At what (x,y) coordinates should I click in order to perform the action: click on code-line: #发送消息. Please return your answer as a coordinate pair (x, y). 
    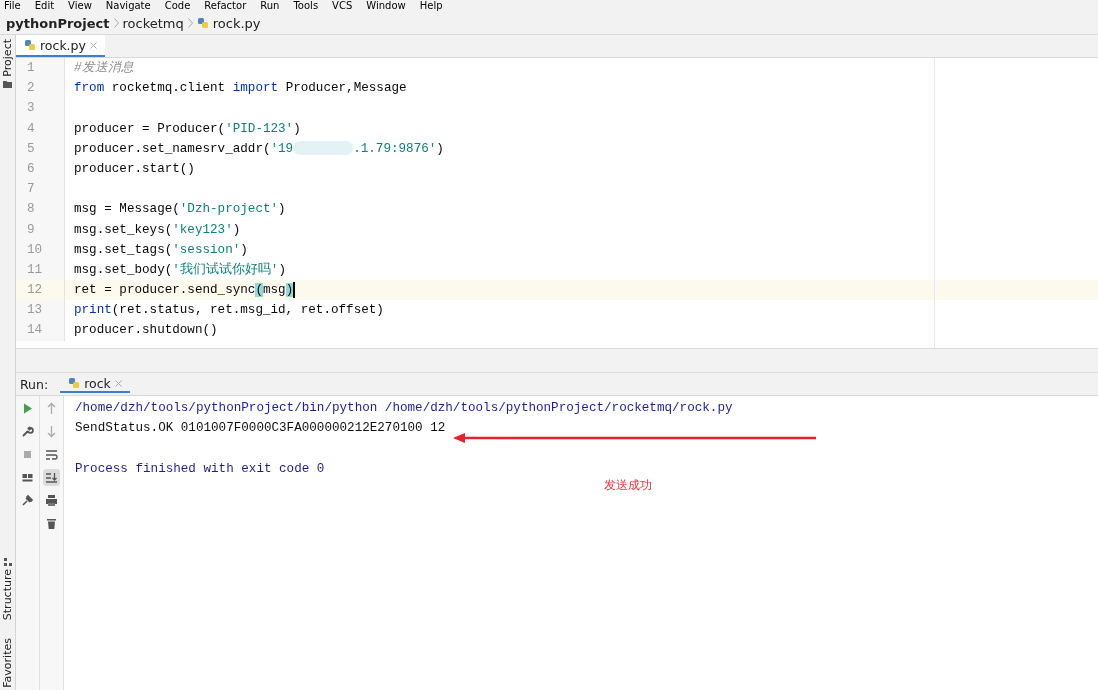
    Looking at the image, I should click on (104, 68).